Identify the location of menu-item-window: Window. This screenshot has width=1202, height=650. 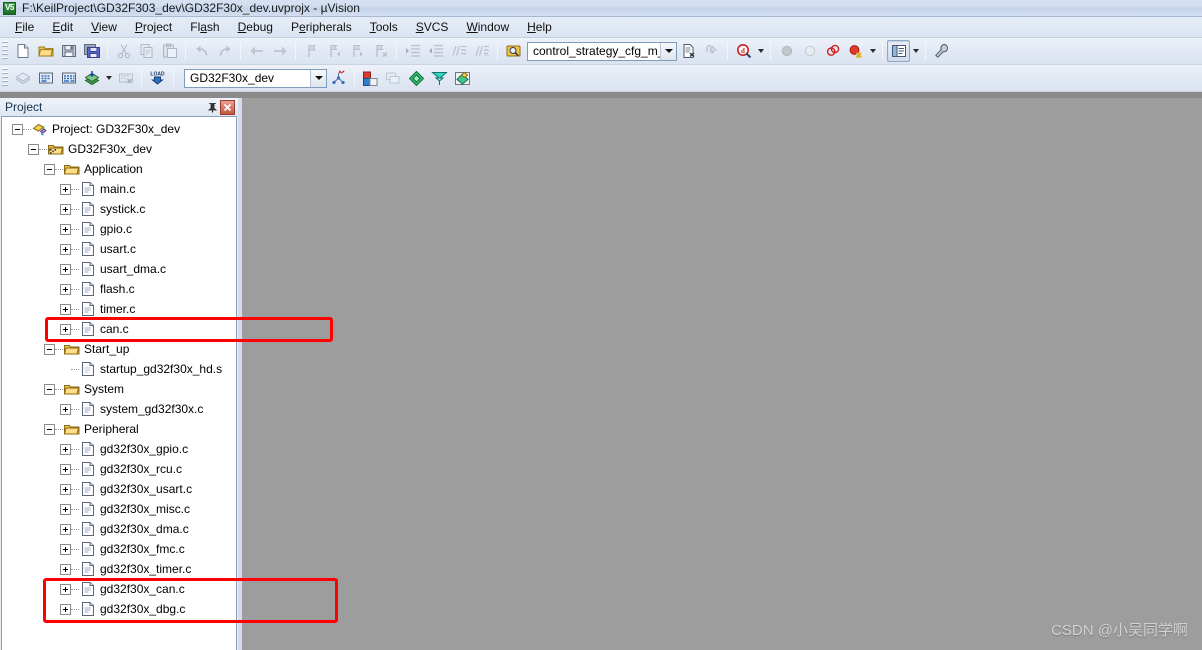
(487, 27).